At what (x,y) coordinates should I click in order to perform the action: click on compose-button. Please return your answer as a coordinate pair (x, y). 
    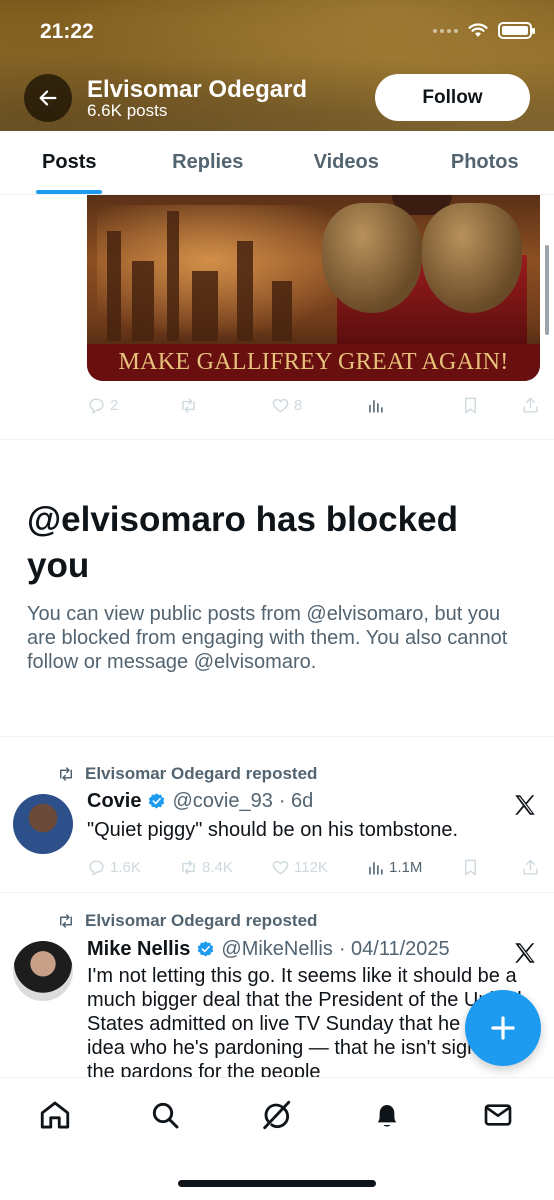
    Looking at the image, I should click on (503, 1028).